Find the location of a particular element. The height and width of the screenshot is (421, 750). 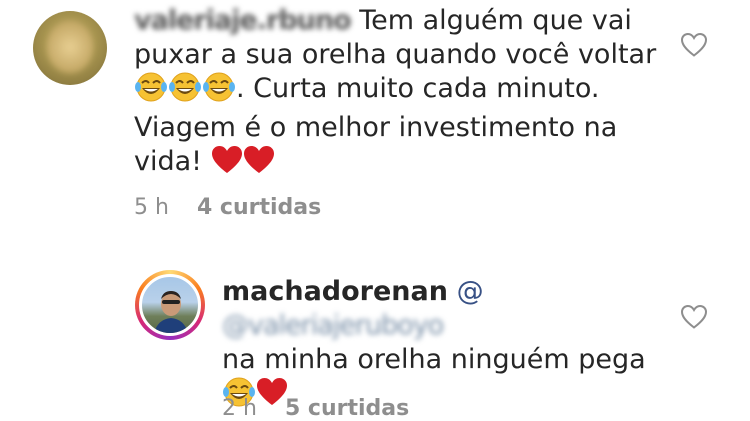

reply-username: machadorenan is located at coordinates (335, 291).